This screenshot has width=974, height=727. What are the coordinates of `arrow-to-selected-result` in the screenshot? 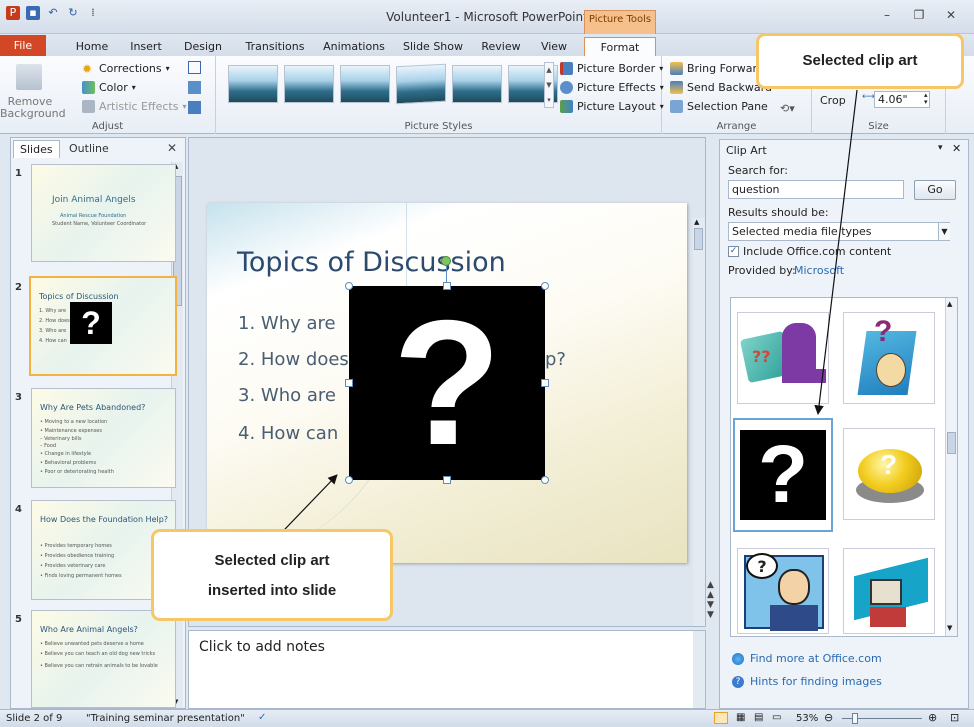 It's located at (836, 252).